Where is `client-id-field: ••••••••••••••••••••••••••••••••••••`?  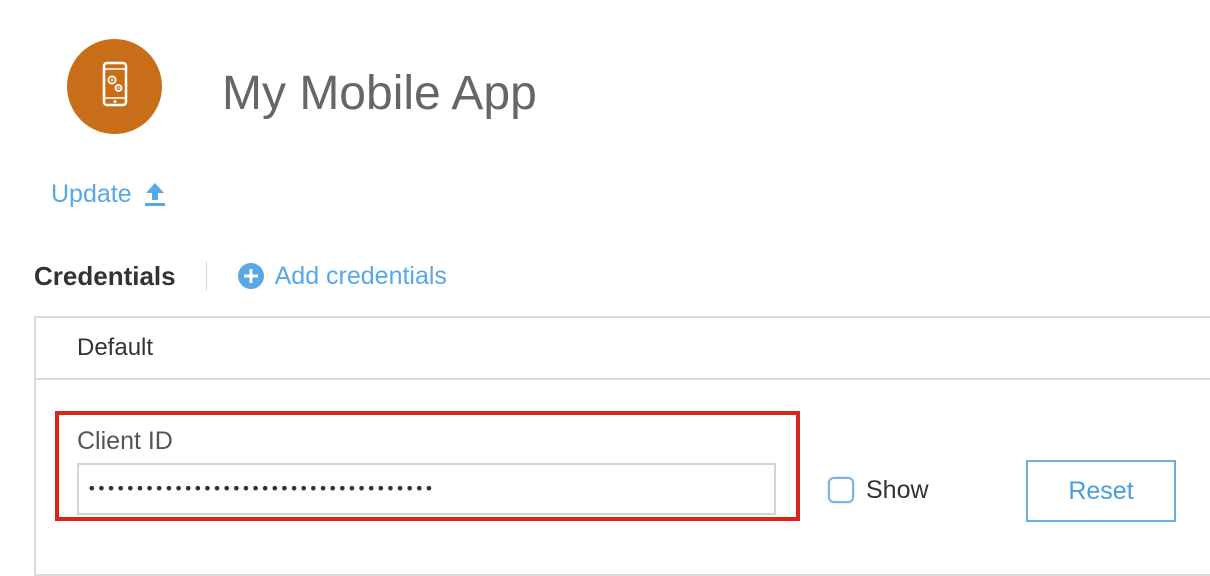 client-id-field: •••••••••••••••••••••••••••••••••••• is located at coordinates (426, 489).